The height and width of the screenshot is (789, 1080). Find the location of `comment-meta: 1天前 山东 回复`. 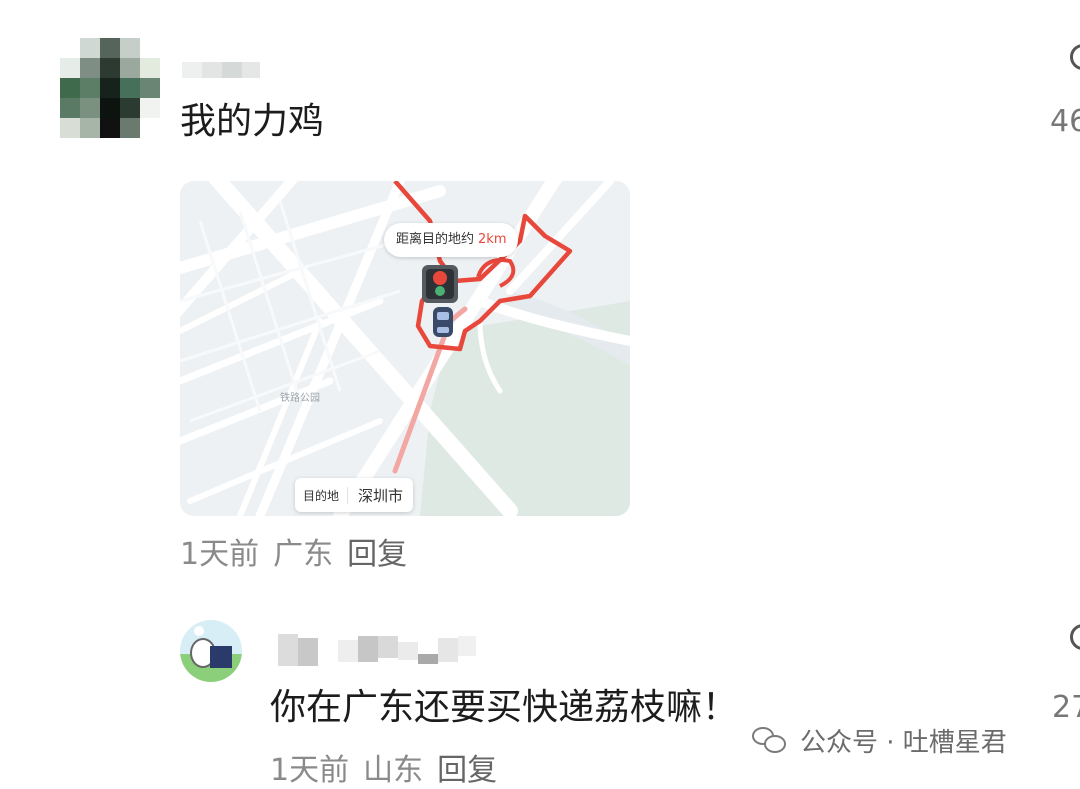

comment-meta: 1天前 山东 回复 is located at coordinates (390, 771).